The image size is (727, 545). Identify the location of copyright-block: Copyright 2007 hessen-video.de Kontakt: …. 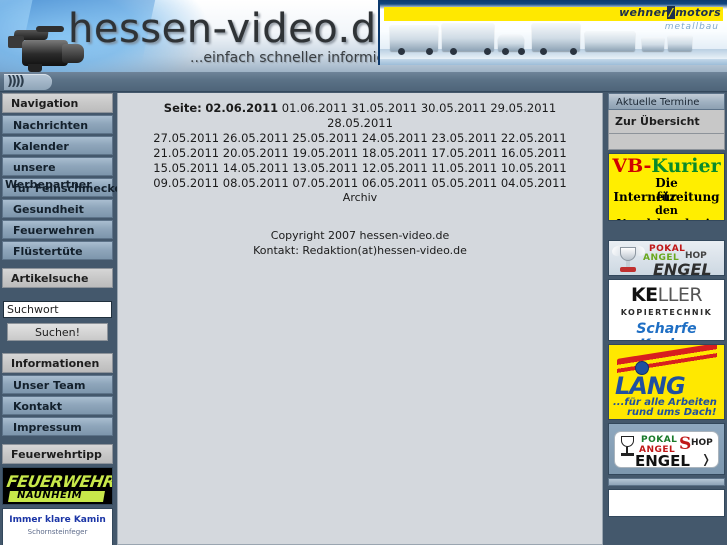
(360, 243).